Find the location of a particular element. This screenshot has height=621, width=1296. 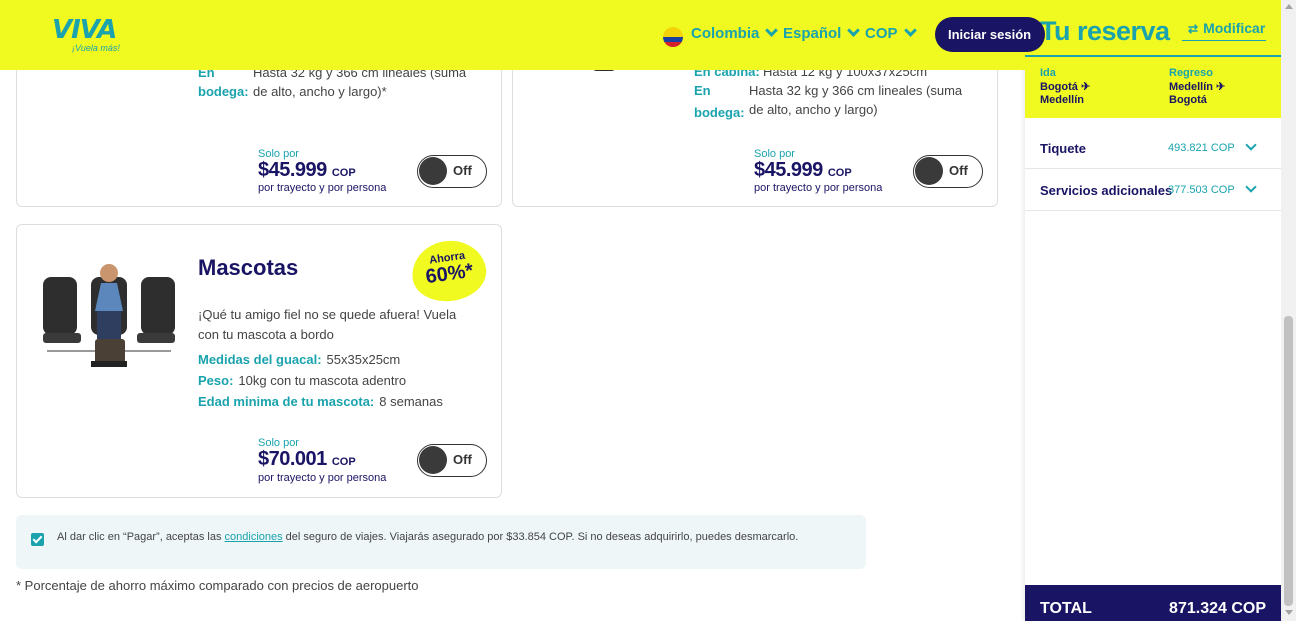

country-selector: Colombia is located at coordinates (735, 33).